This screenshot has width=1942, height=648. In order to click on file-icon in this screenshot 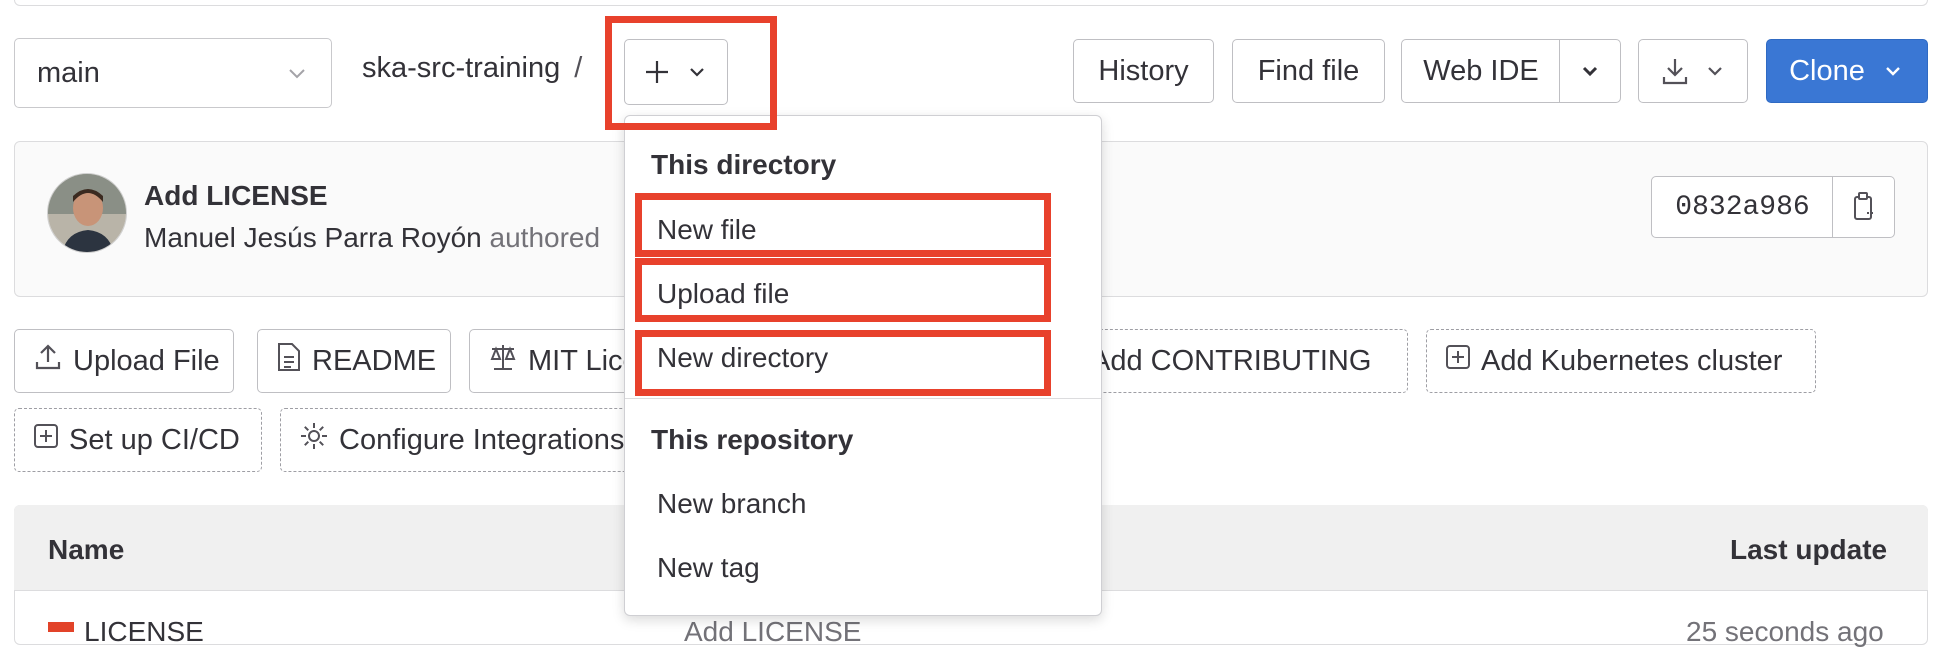, I will do `click(289, 361)`.